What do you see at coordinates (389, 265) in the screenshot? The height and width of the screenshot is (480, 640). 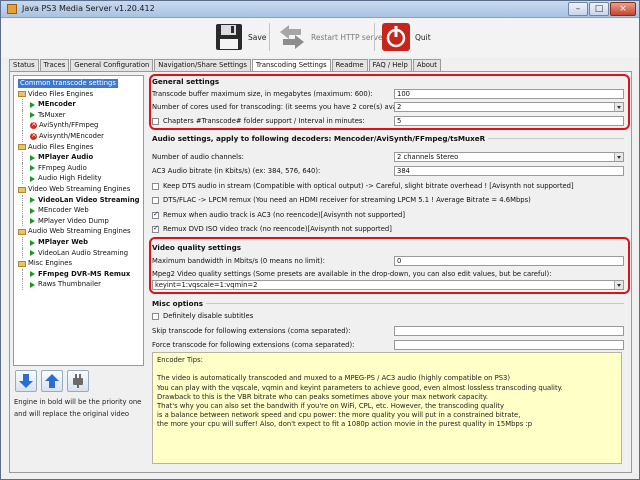 I see `highlight-video-quality` at bounding box center [389, 265].